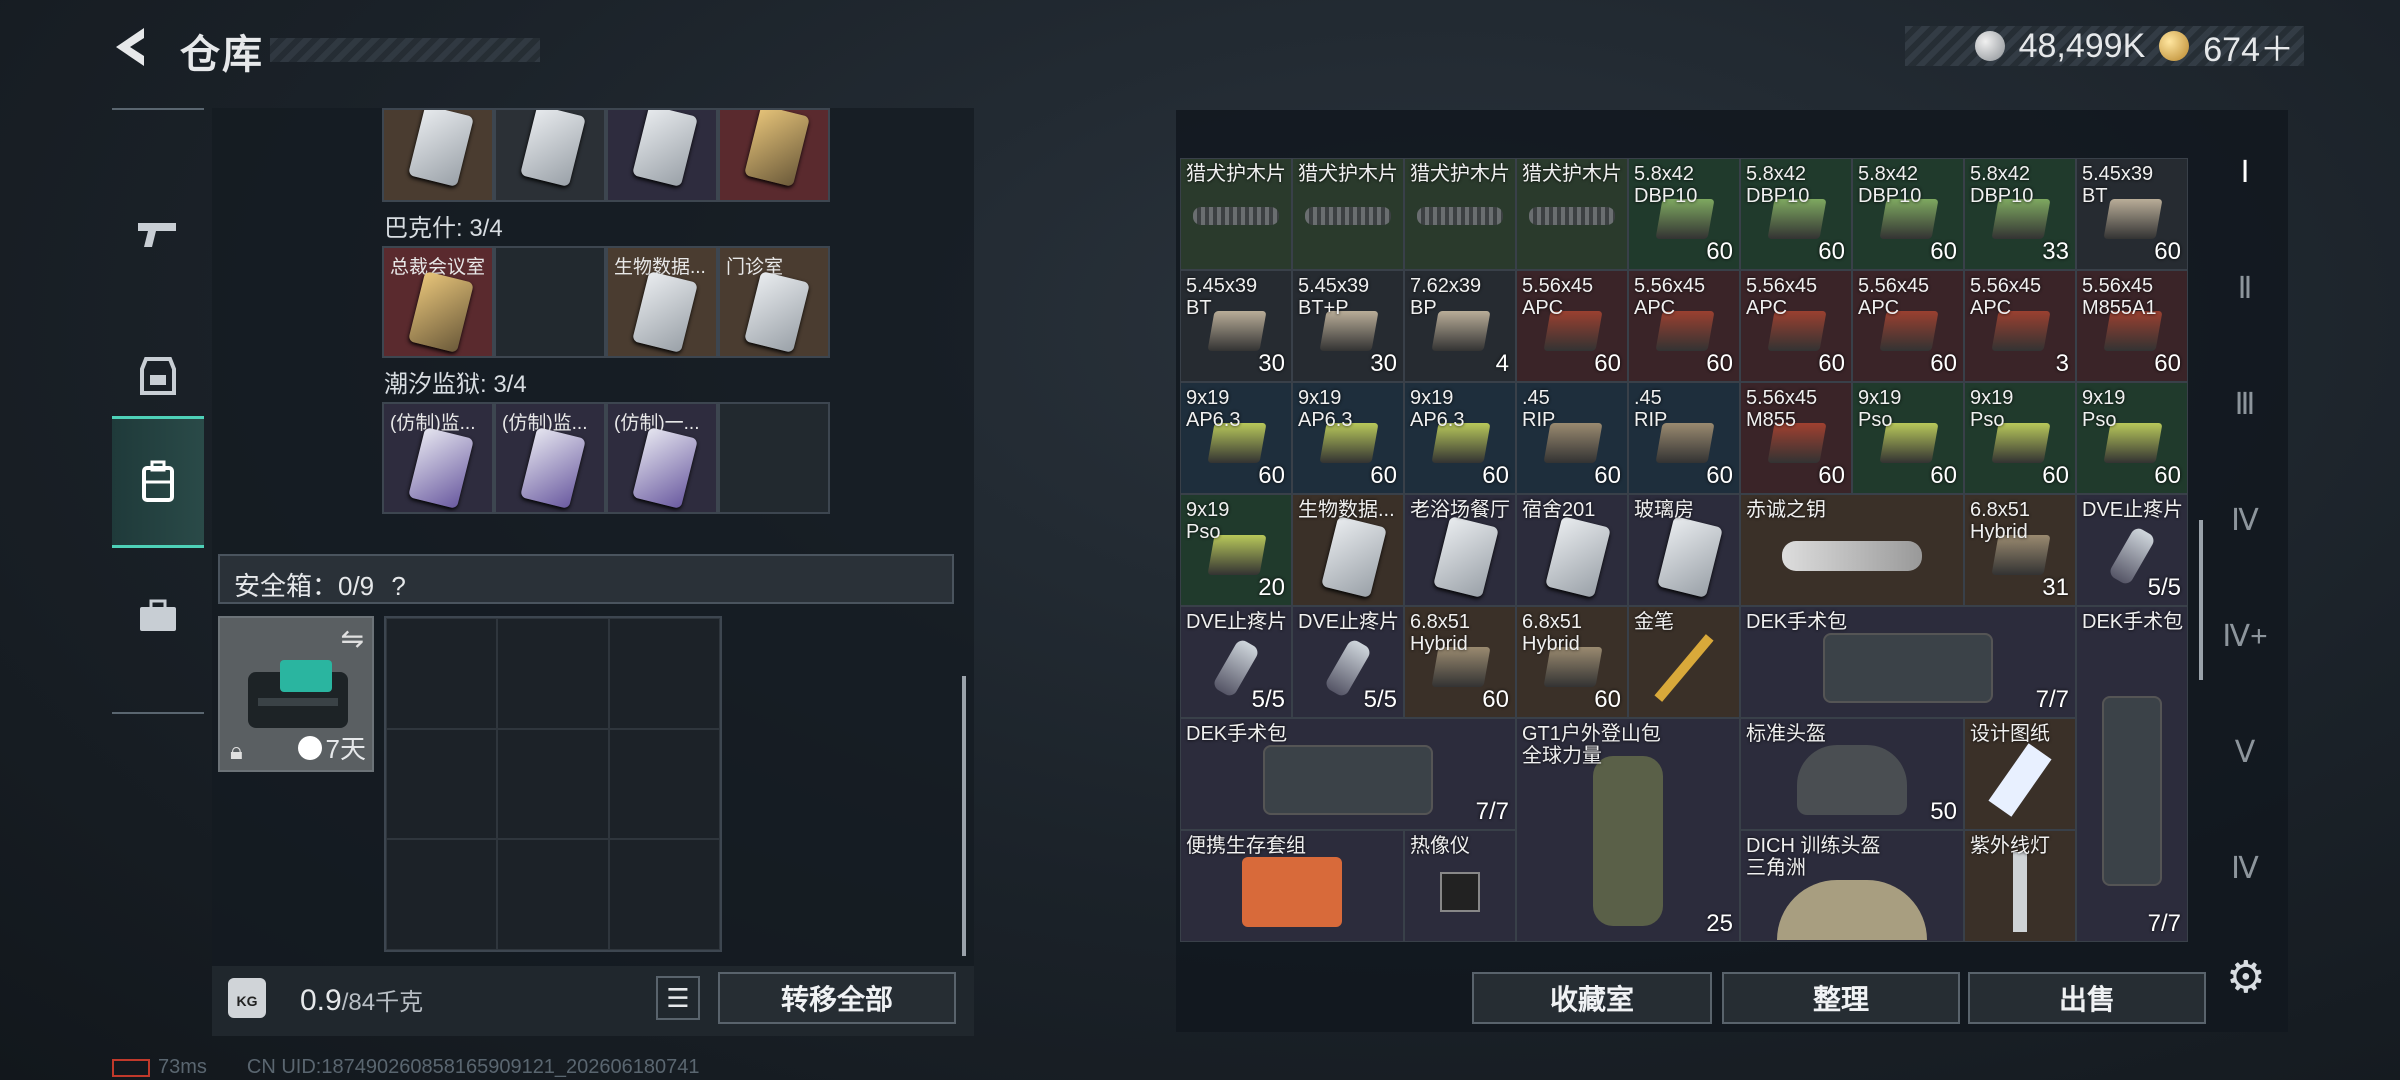 The image size is (2400, 1080). Describe the element at coordinates (2245, 404) in the screenshot. I see `warehouse-tab-icon: Ⅲ` at that location.